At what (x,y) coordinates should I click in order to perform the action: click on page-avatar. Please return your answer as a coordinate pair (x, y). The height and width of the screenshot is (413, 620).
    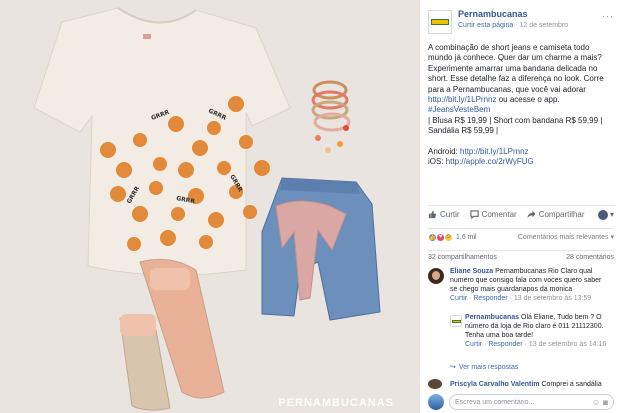
    Looking at the image, I should click on (440, 22).